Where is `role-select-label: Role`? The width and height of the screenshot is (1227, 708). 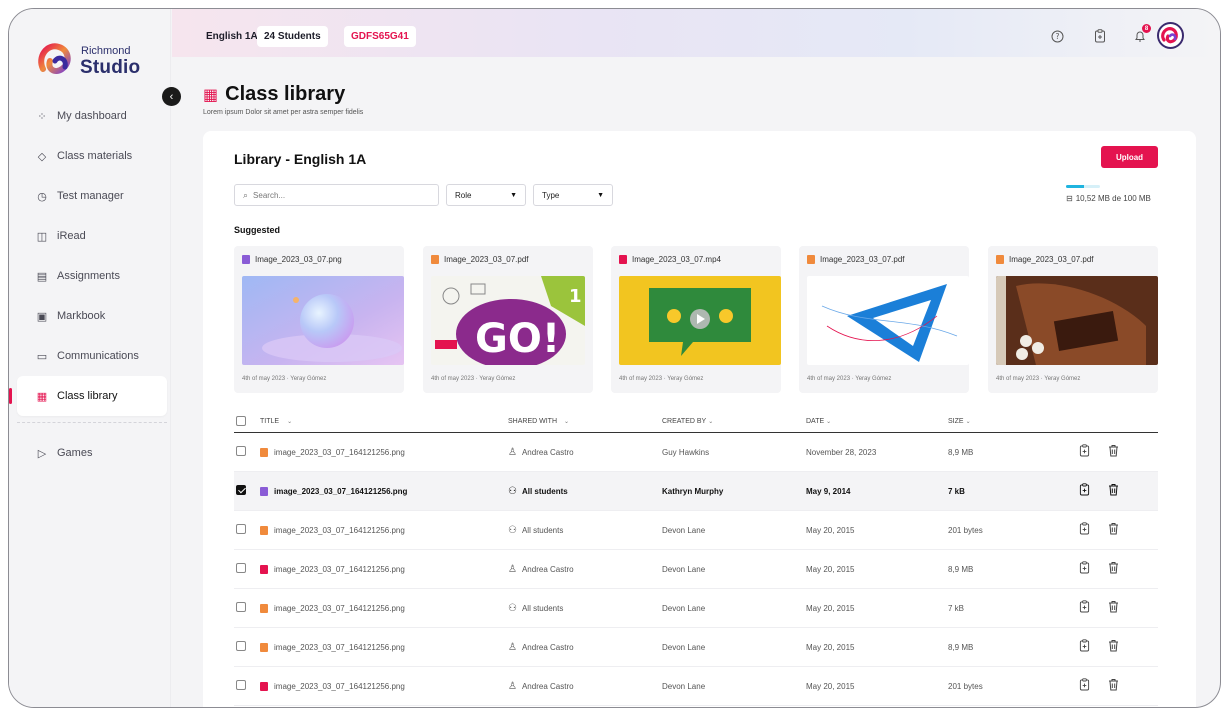
role-select-label: Role is located at coordinates (463, 195).